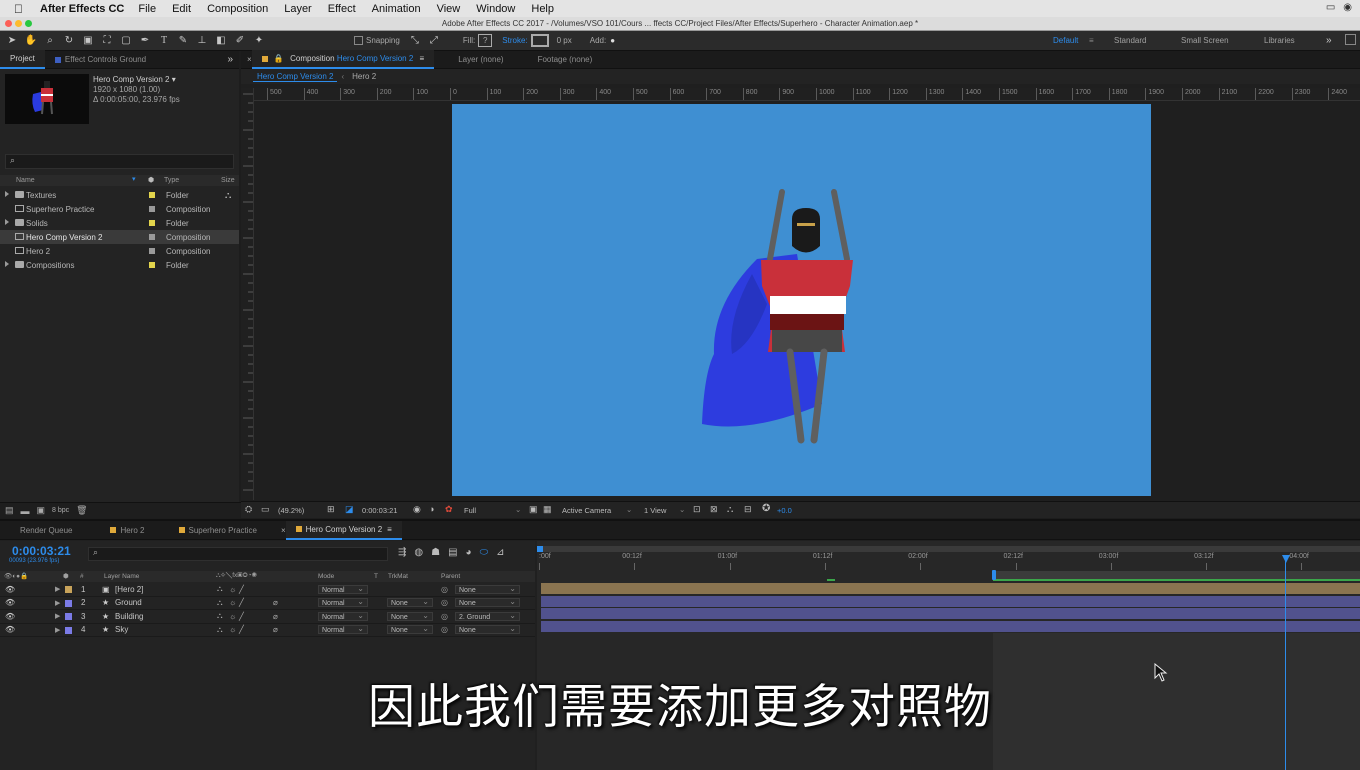 The width and height of the screenshot is (1360, 770). What do you see at coordinates (247, 294) in the screenshot?
I see `vertical-ruler` at bounding box center [247, 294].